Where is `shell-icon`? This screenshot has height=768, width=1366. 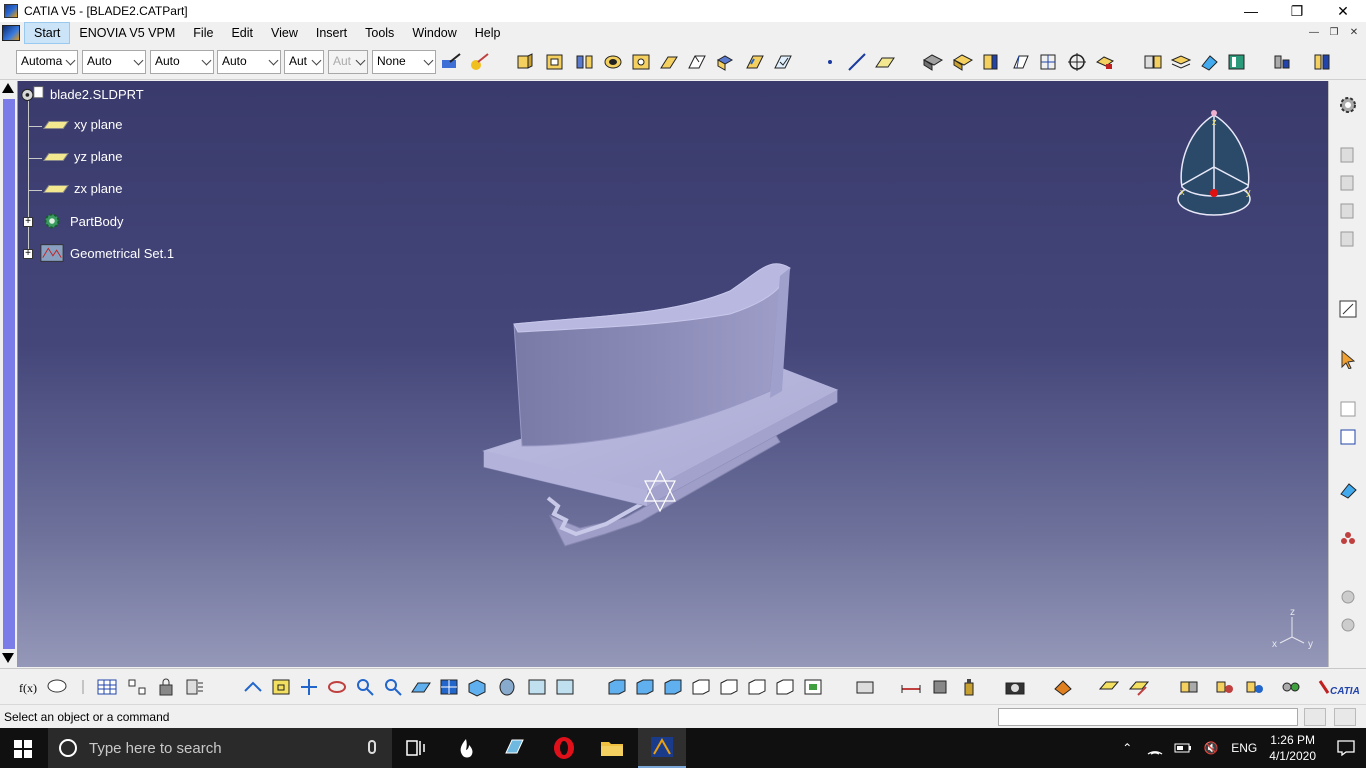 shell-icon is located at coordinates (755, 62).